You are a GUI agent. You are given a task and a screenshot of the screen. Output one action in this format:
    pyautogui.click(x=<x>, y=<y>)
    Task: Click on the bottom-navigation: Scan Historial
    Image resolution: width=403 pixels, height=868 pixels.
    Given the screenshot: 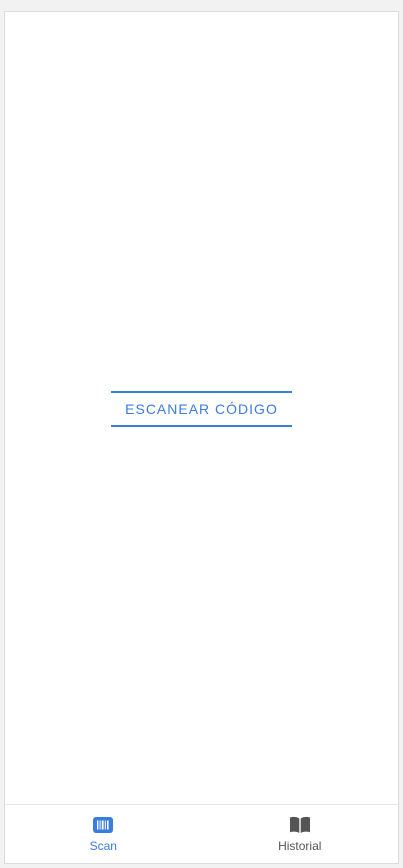 What is the action you would take?
    pyautogui.click(x=201, y=833)
    